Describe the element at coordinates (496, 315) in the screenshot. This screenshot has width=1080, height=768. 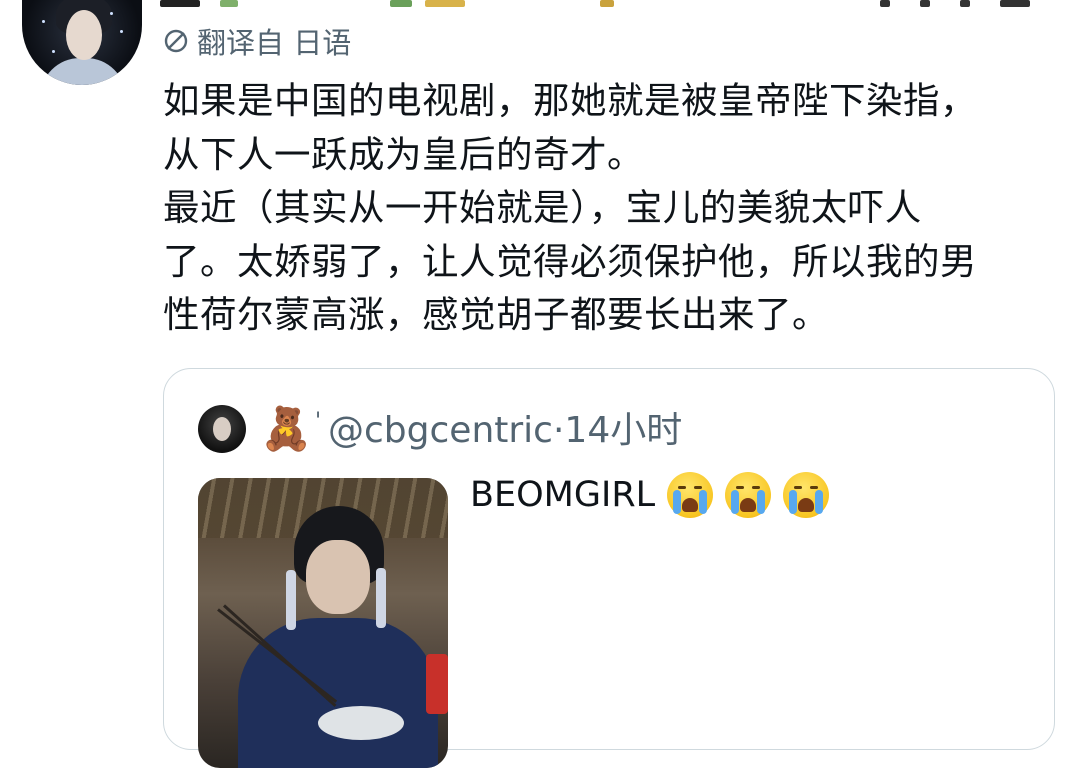
I see `tweet-text-line: 性荷尔蒙高涨，感觉胡子都要长出来了。` at that location.